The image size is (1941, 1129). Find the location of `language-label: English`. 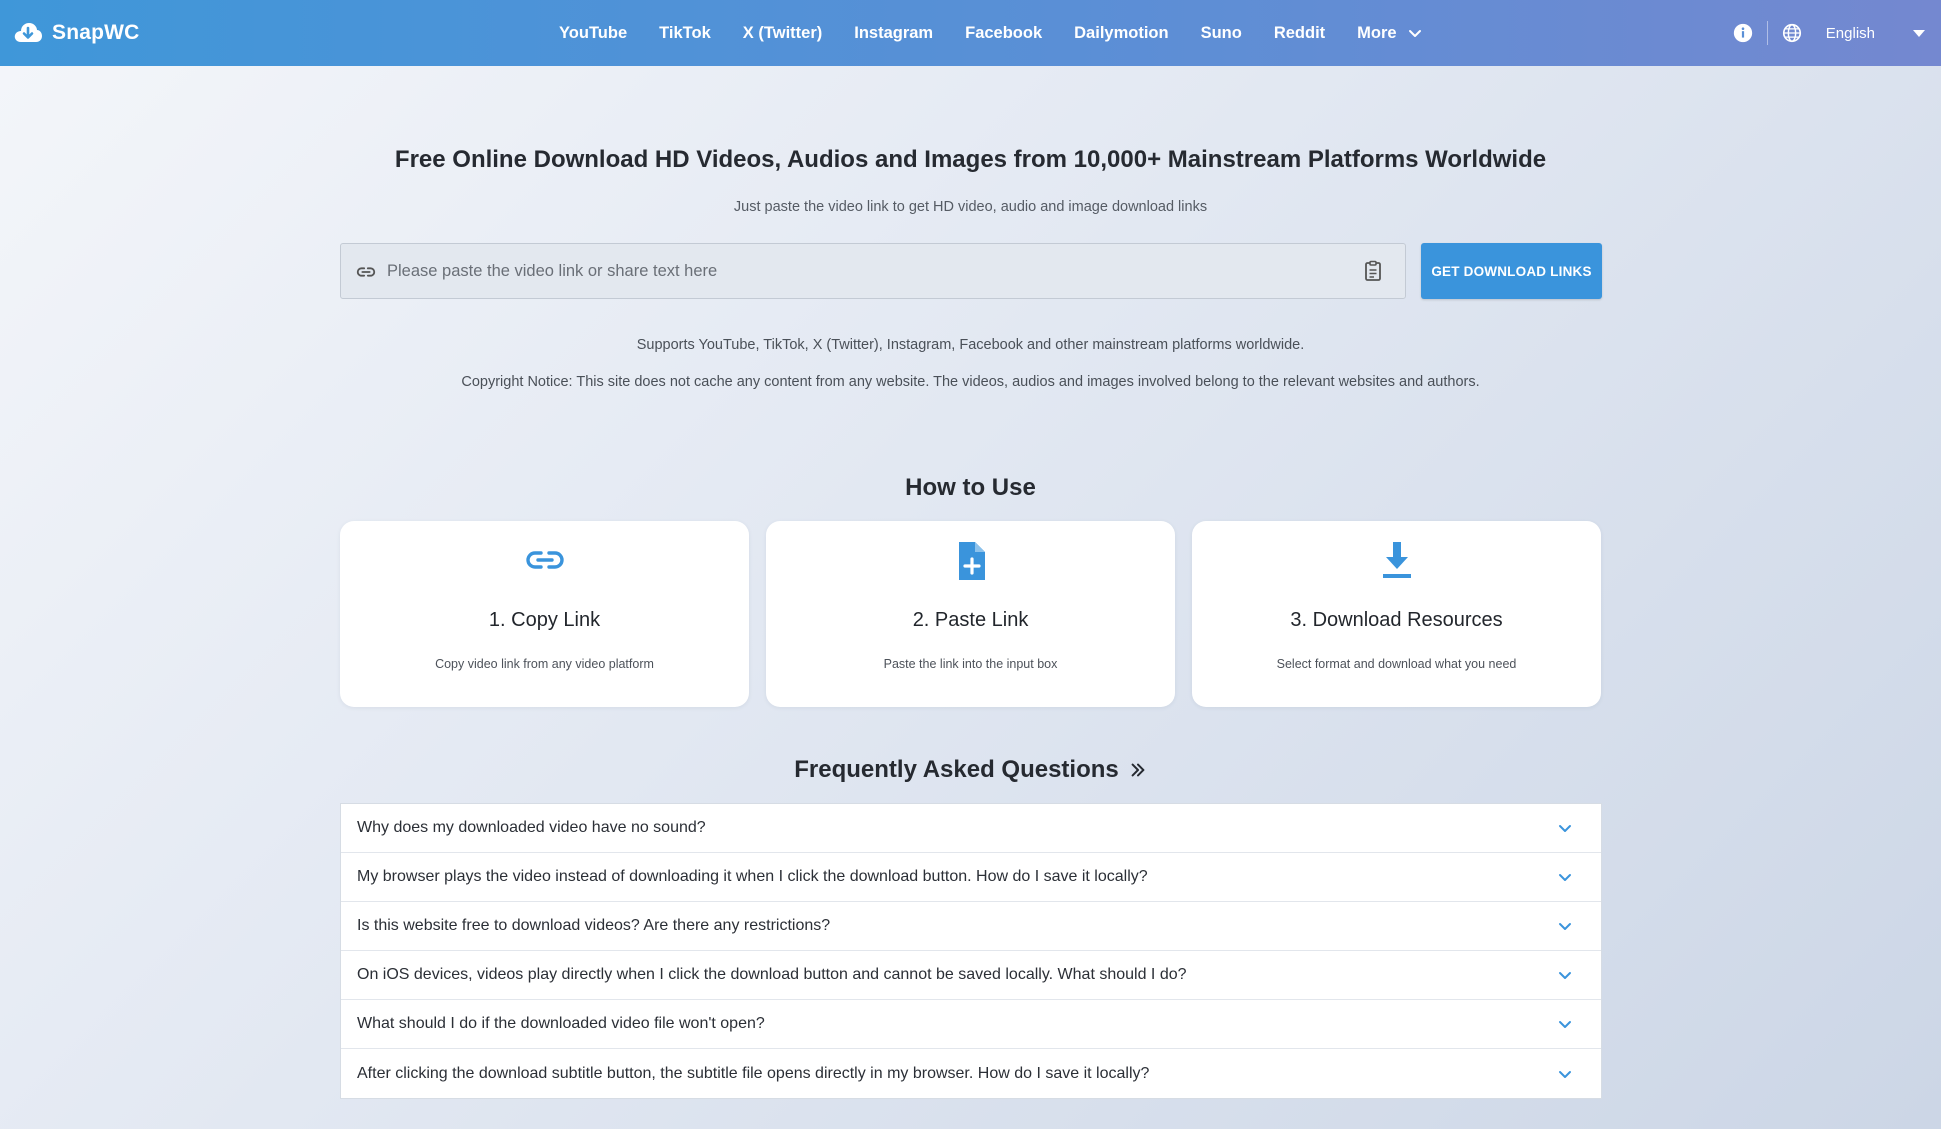

language-label: English is located at coordinates (1850, 33).